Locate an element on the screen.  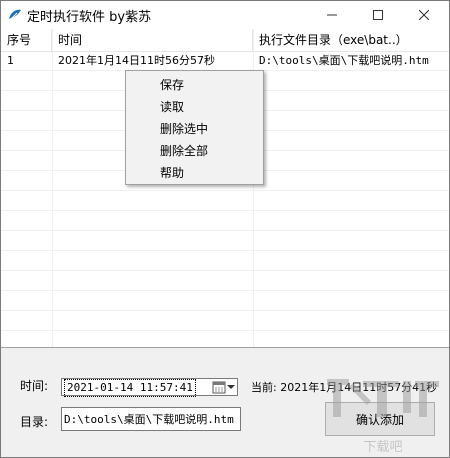
datetime-picker: 2021-01-14 11:57:41 is located at coordinates (149, 387).